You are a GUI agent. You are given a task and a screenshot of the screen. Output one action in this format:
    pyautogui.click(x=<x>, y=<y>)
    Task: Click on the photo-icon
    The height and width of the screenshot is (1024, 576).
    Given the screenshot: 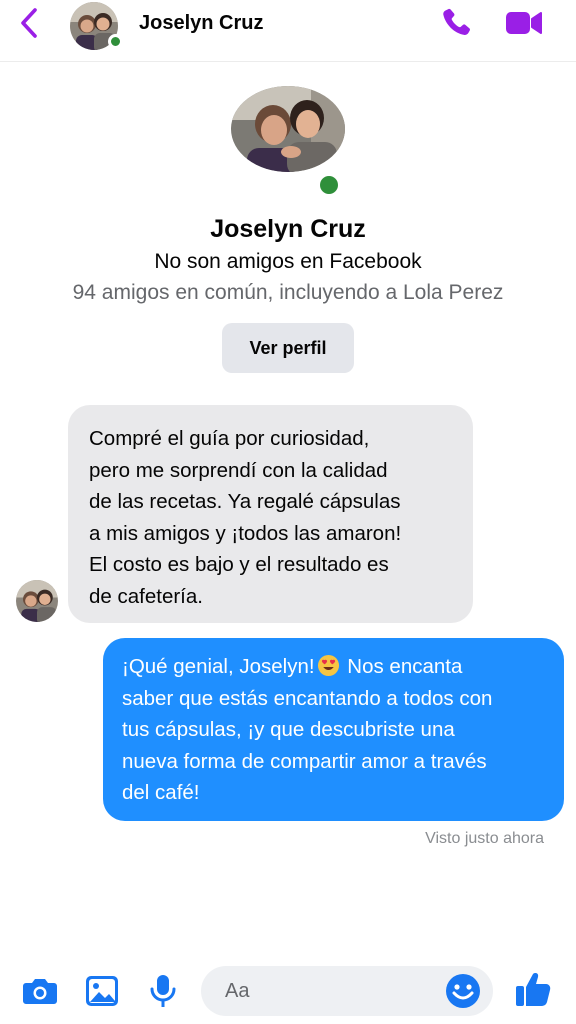 What is the action you would take?
    pyautogui.click(x=102, y=991)
    